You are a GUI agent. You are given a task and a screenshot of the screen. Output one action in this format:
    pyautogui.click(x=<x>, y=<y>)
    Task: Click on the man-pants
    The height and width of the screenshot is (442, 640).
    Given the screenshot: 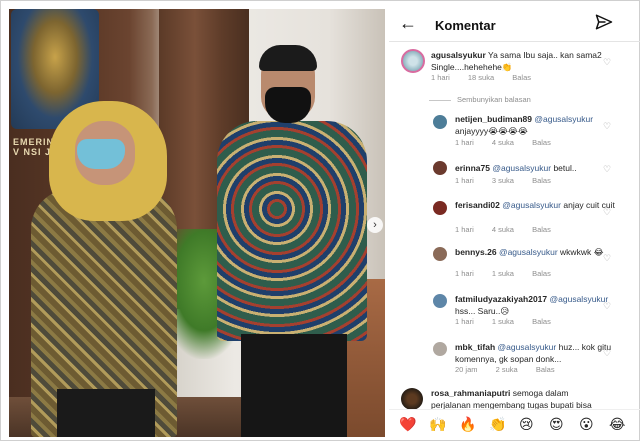 What is the action you would take?
    pyautogui.click(x=294, y=385)
    